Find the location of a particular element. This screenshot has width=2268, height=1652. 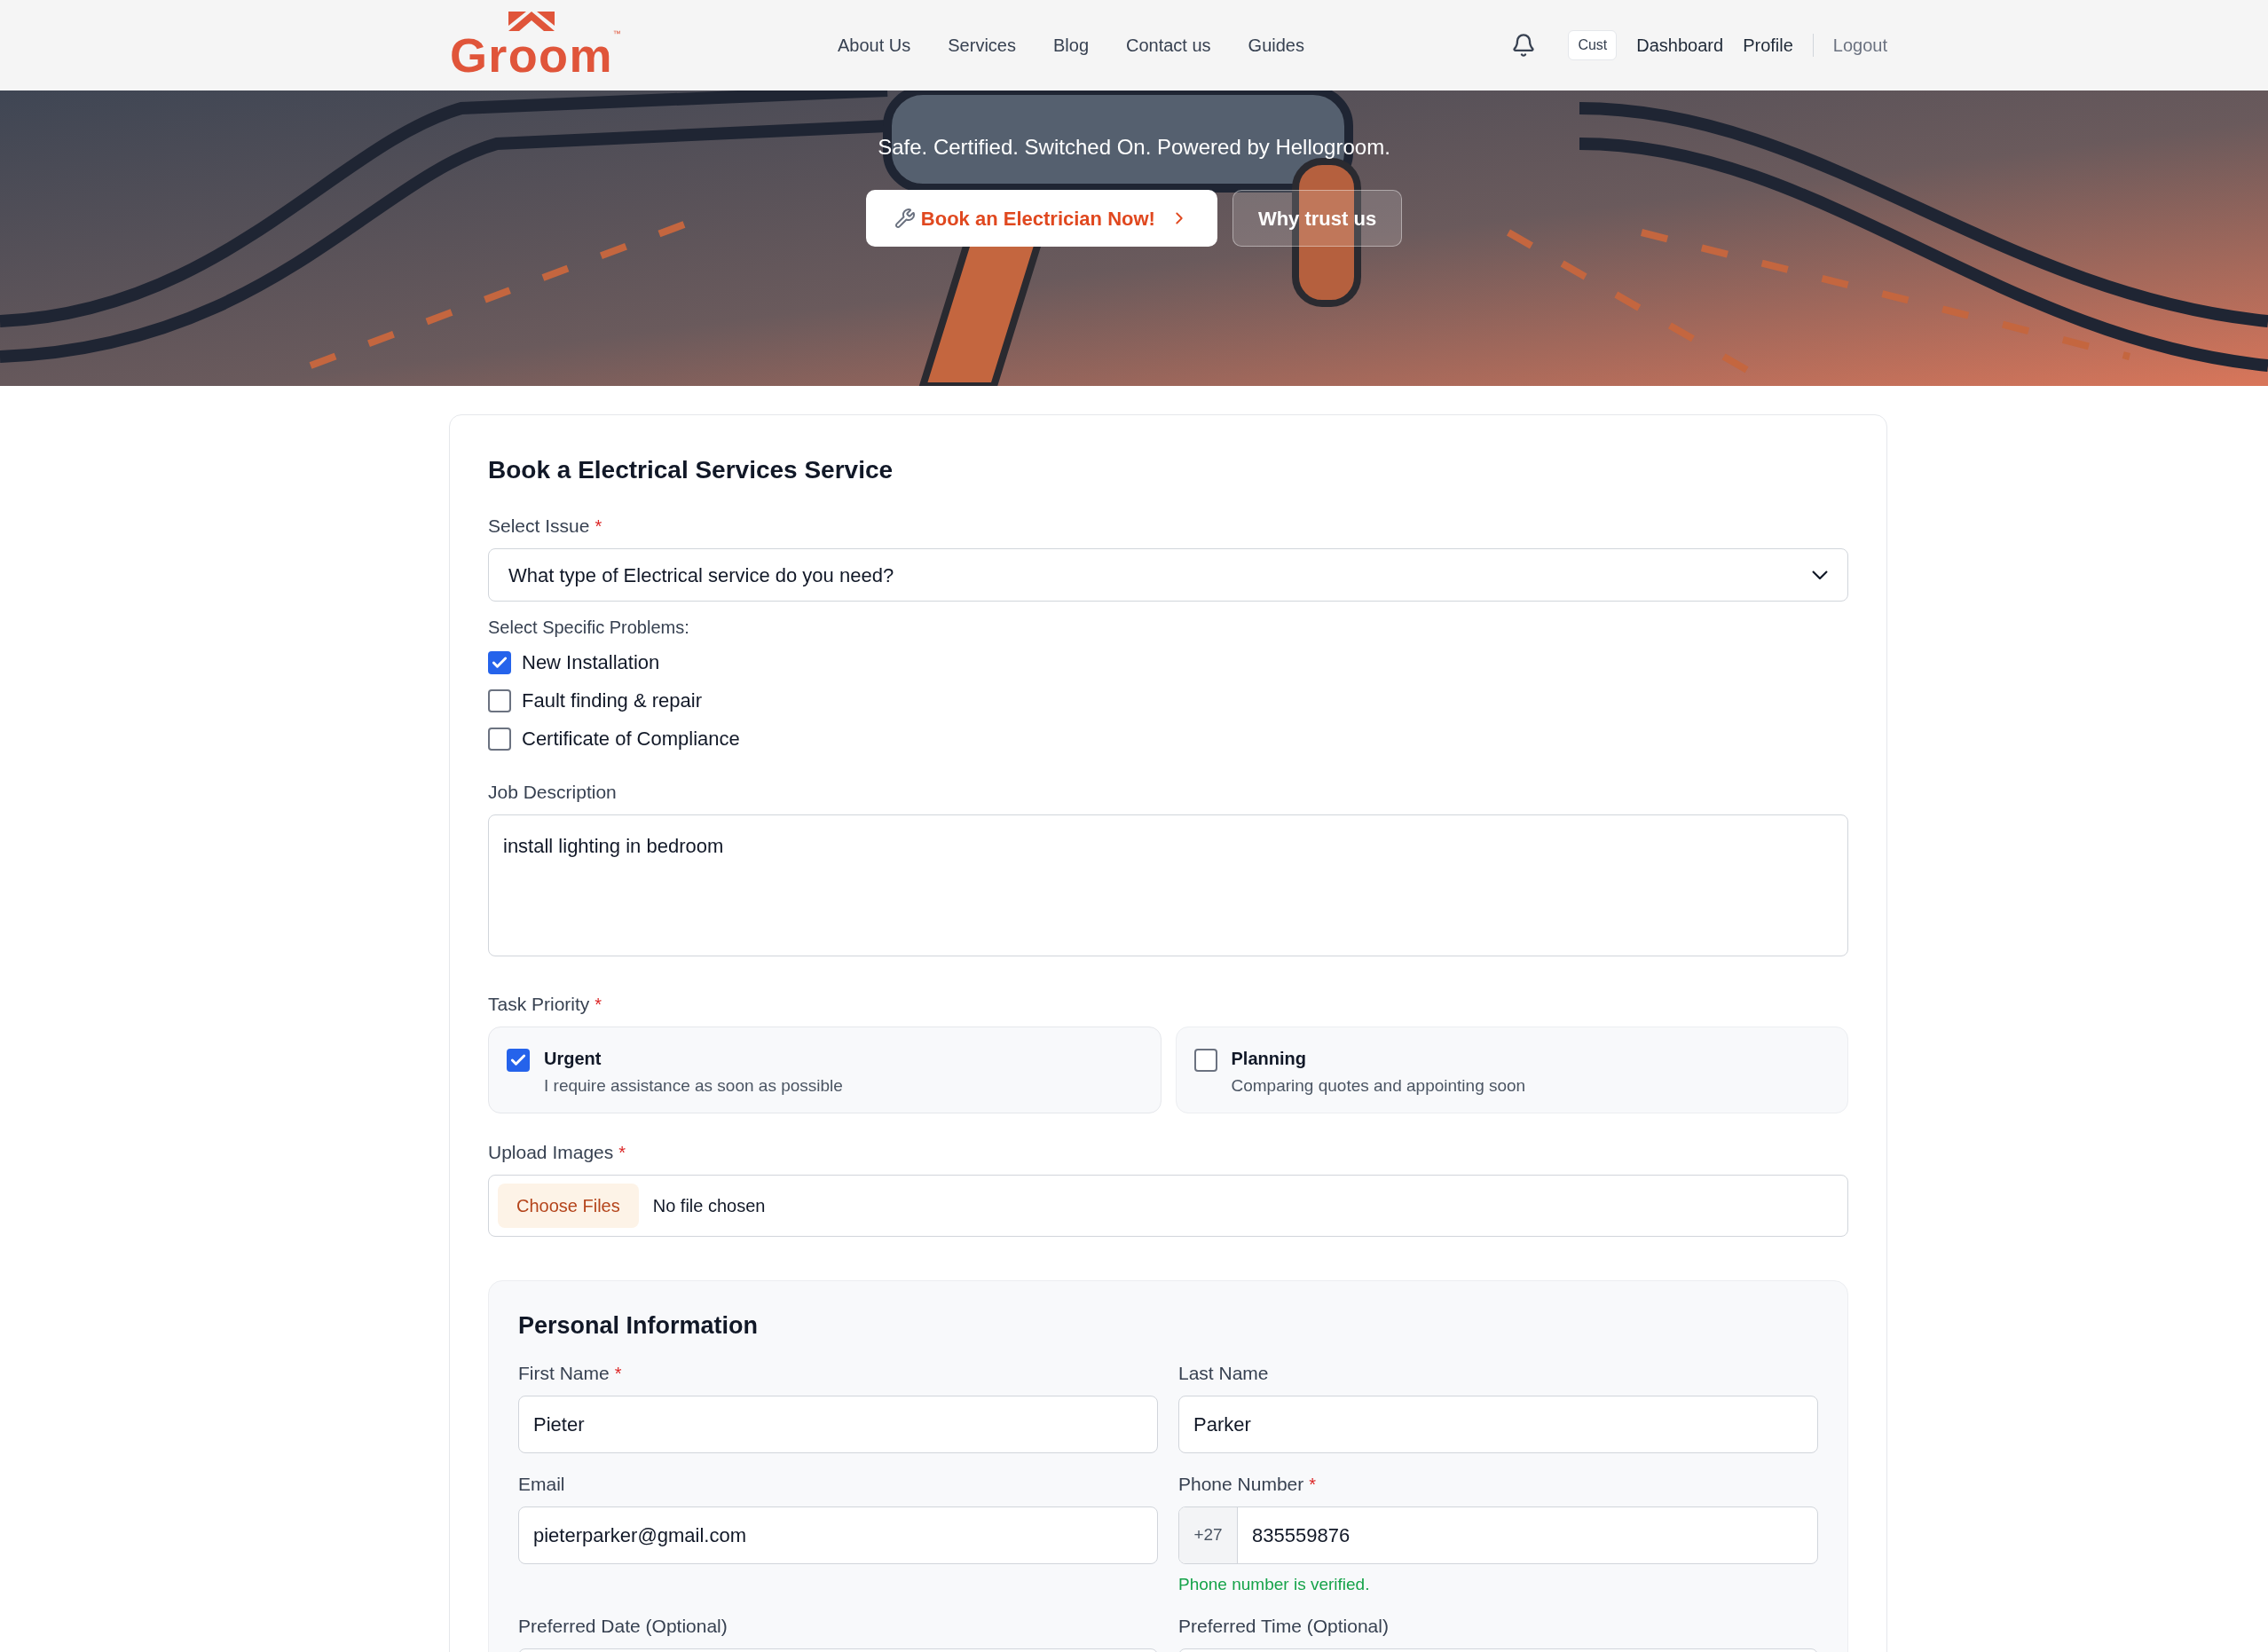

option-title: Planning is located at coordinates (1269, 1059).